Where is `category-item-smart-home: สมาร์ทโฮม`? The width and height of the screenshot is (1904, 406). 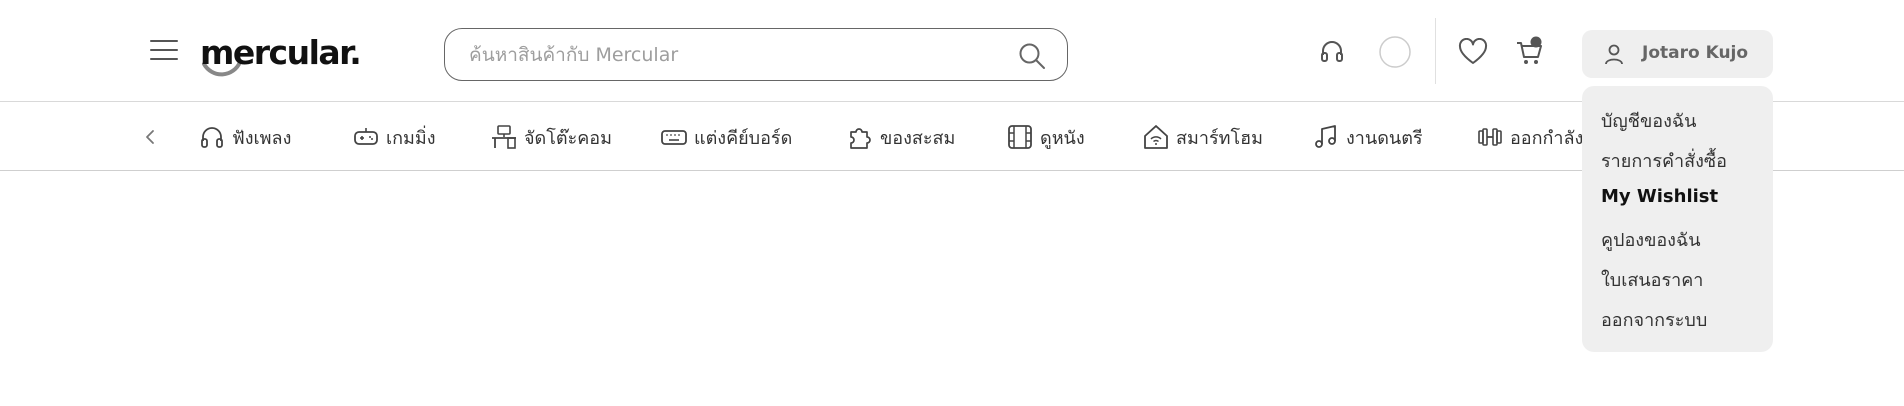
category-item-smart-home: สมาร์ทโฮม is located at coordinates (1202, 137).